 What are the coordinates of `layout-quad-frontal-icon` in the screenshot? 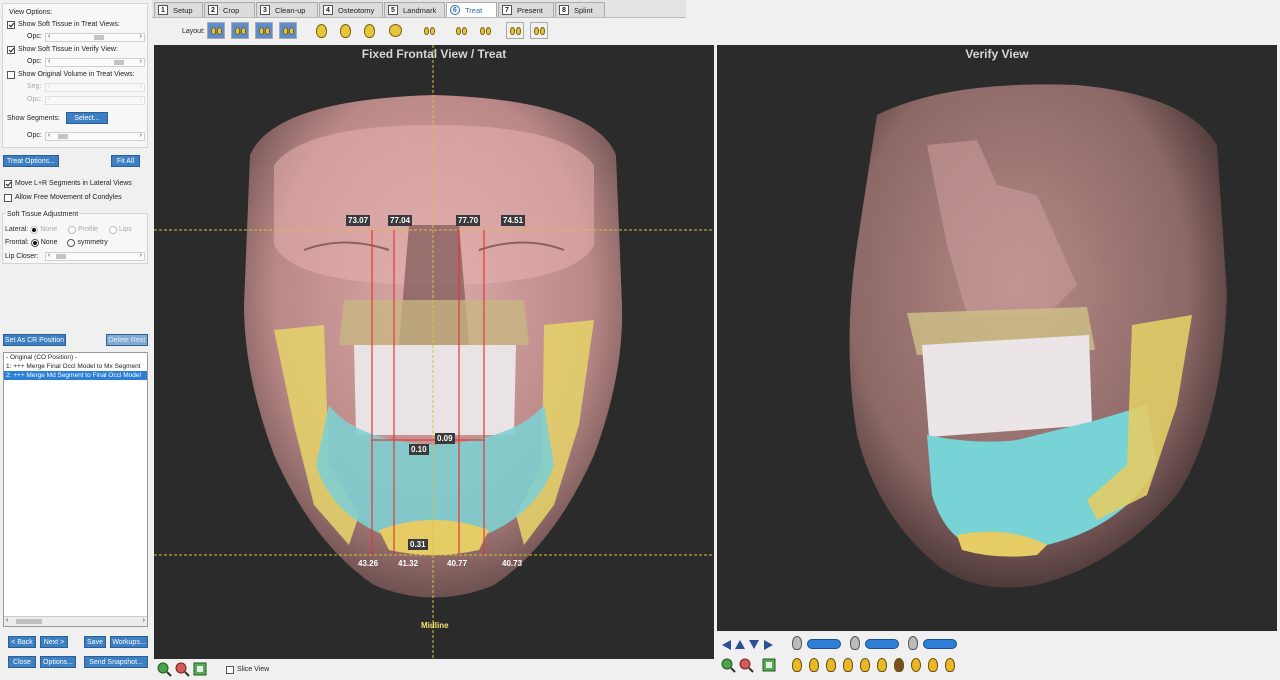 It's located at (216, 30).